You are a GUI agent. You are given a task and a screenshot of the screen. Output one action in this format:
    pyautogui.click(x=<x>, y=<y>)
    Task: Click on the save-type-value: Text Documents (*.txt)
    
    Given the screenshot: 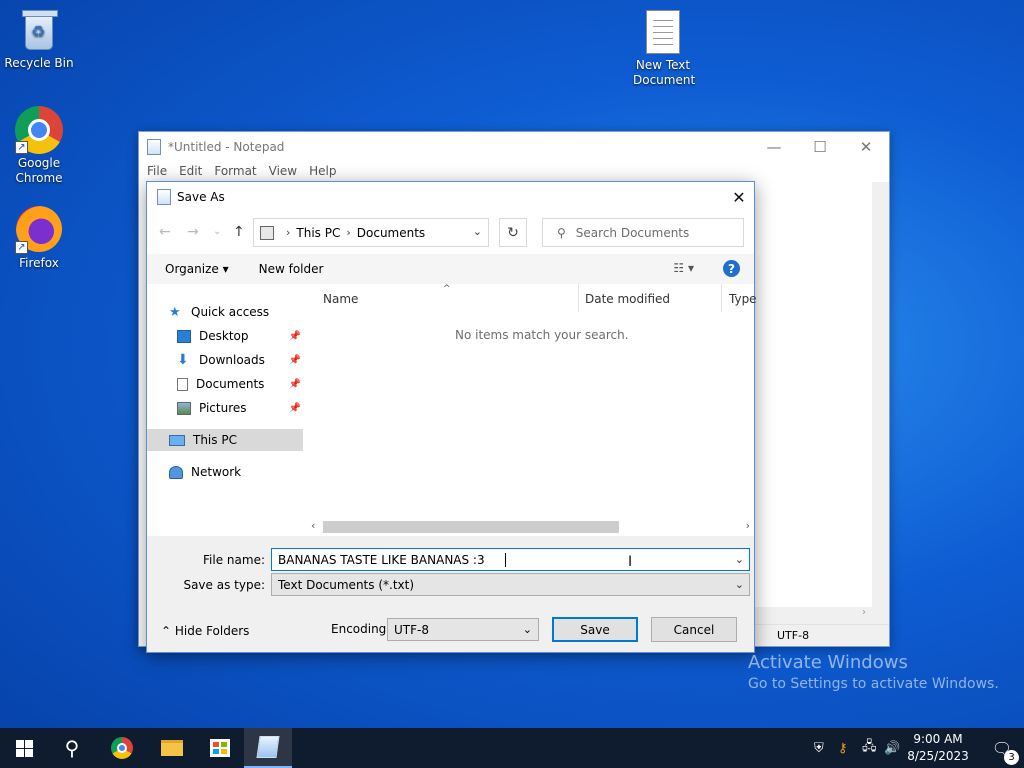 What is the action you would take?
    pyautogui.click(x=346, y=585)
    